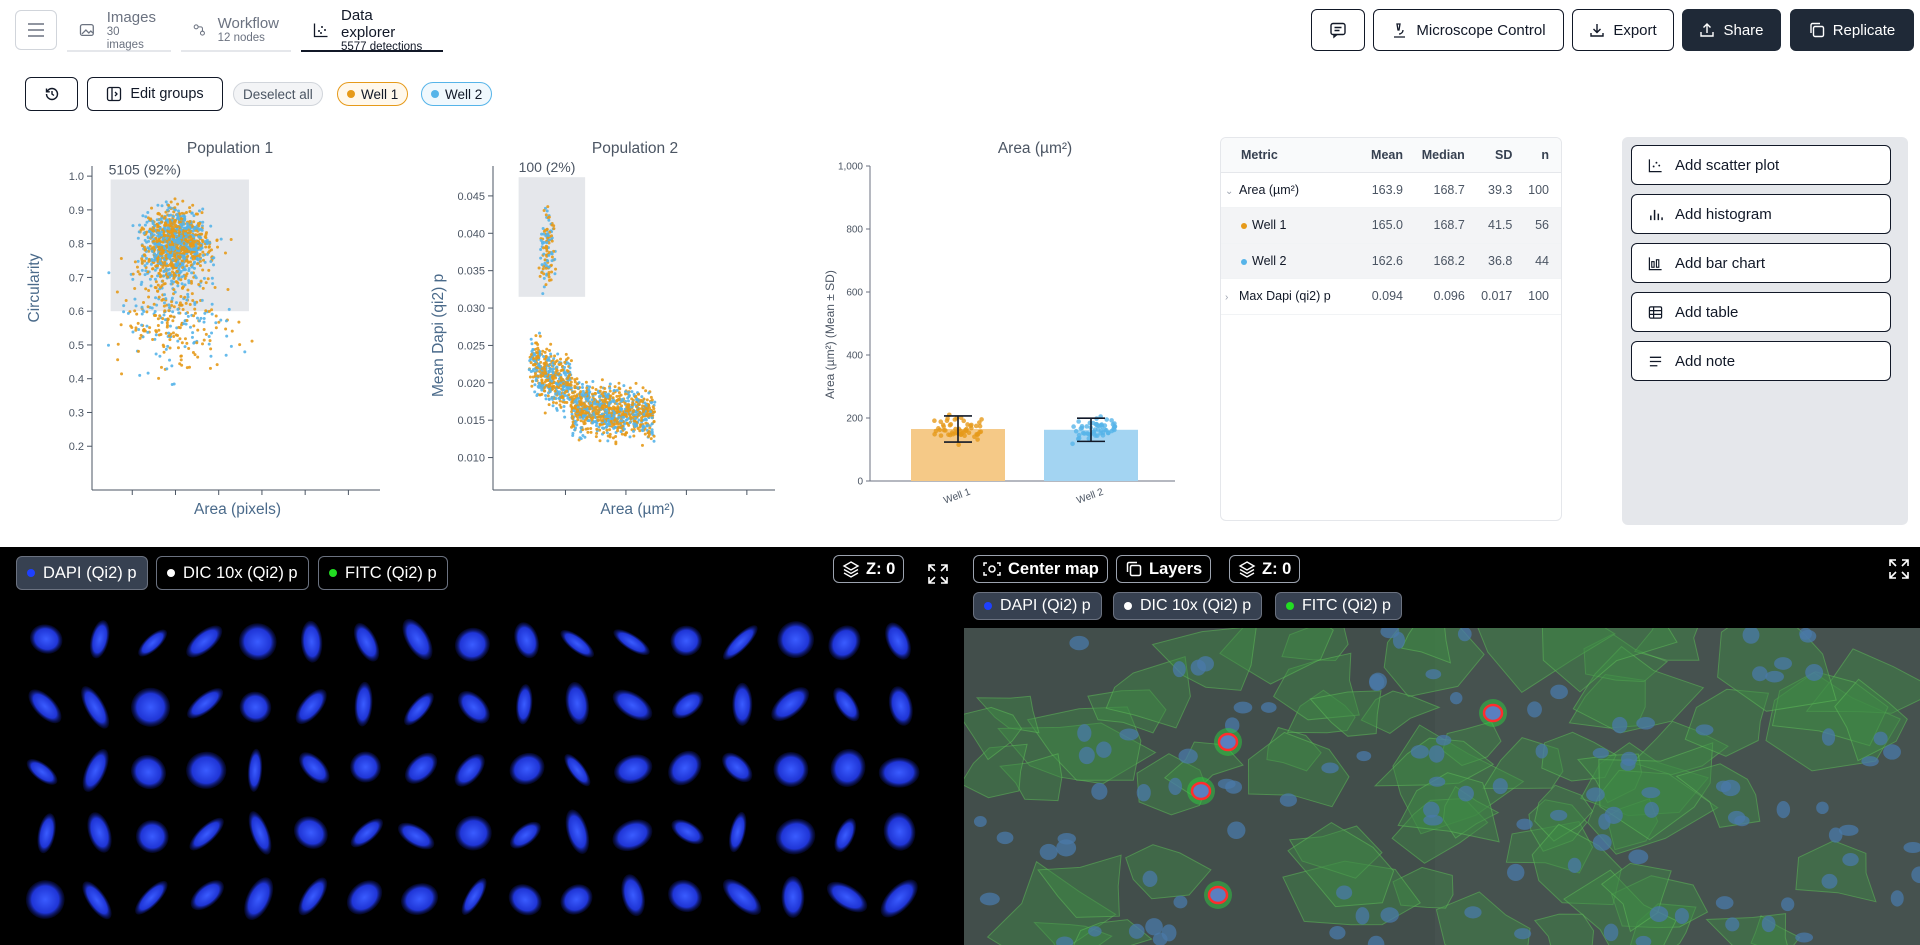  What do you see at coordinates (1391, 261) in the screenshot?
I see `table-row: Well 2 162.6 168.2 36.8 44` at bounding box center [1391, 261].